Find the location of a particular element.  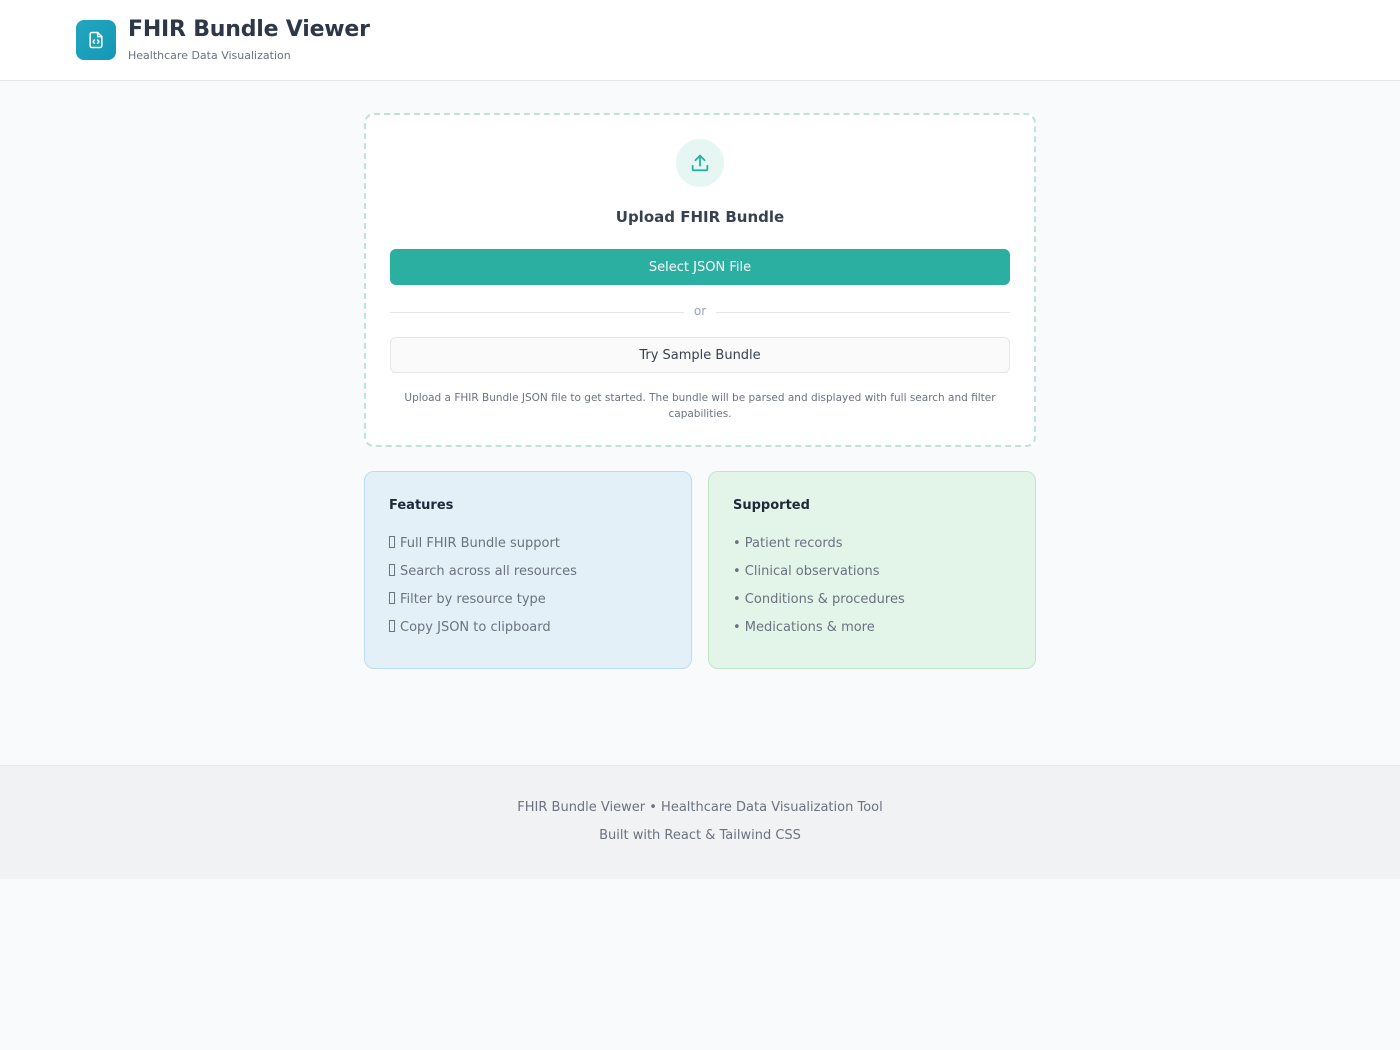

divider-or-label: or is located at coordinates (700, 311).